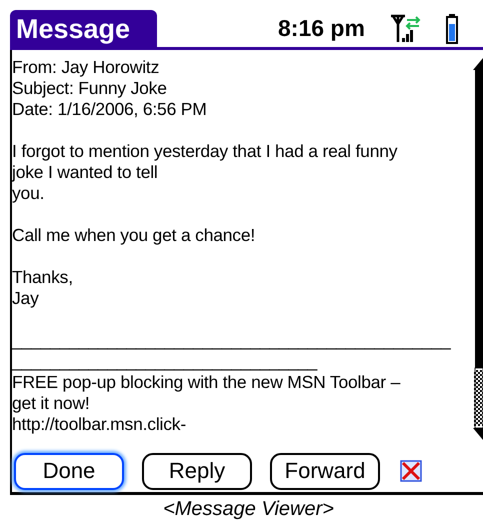 This screenshot has width=483, height=523. I want to click on cross-icon, so click(411, 471).